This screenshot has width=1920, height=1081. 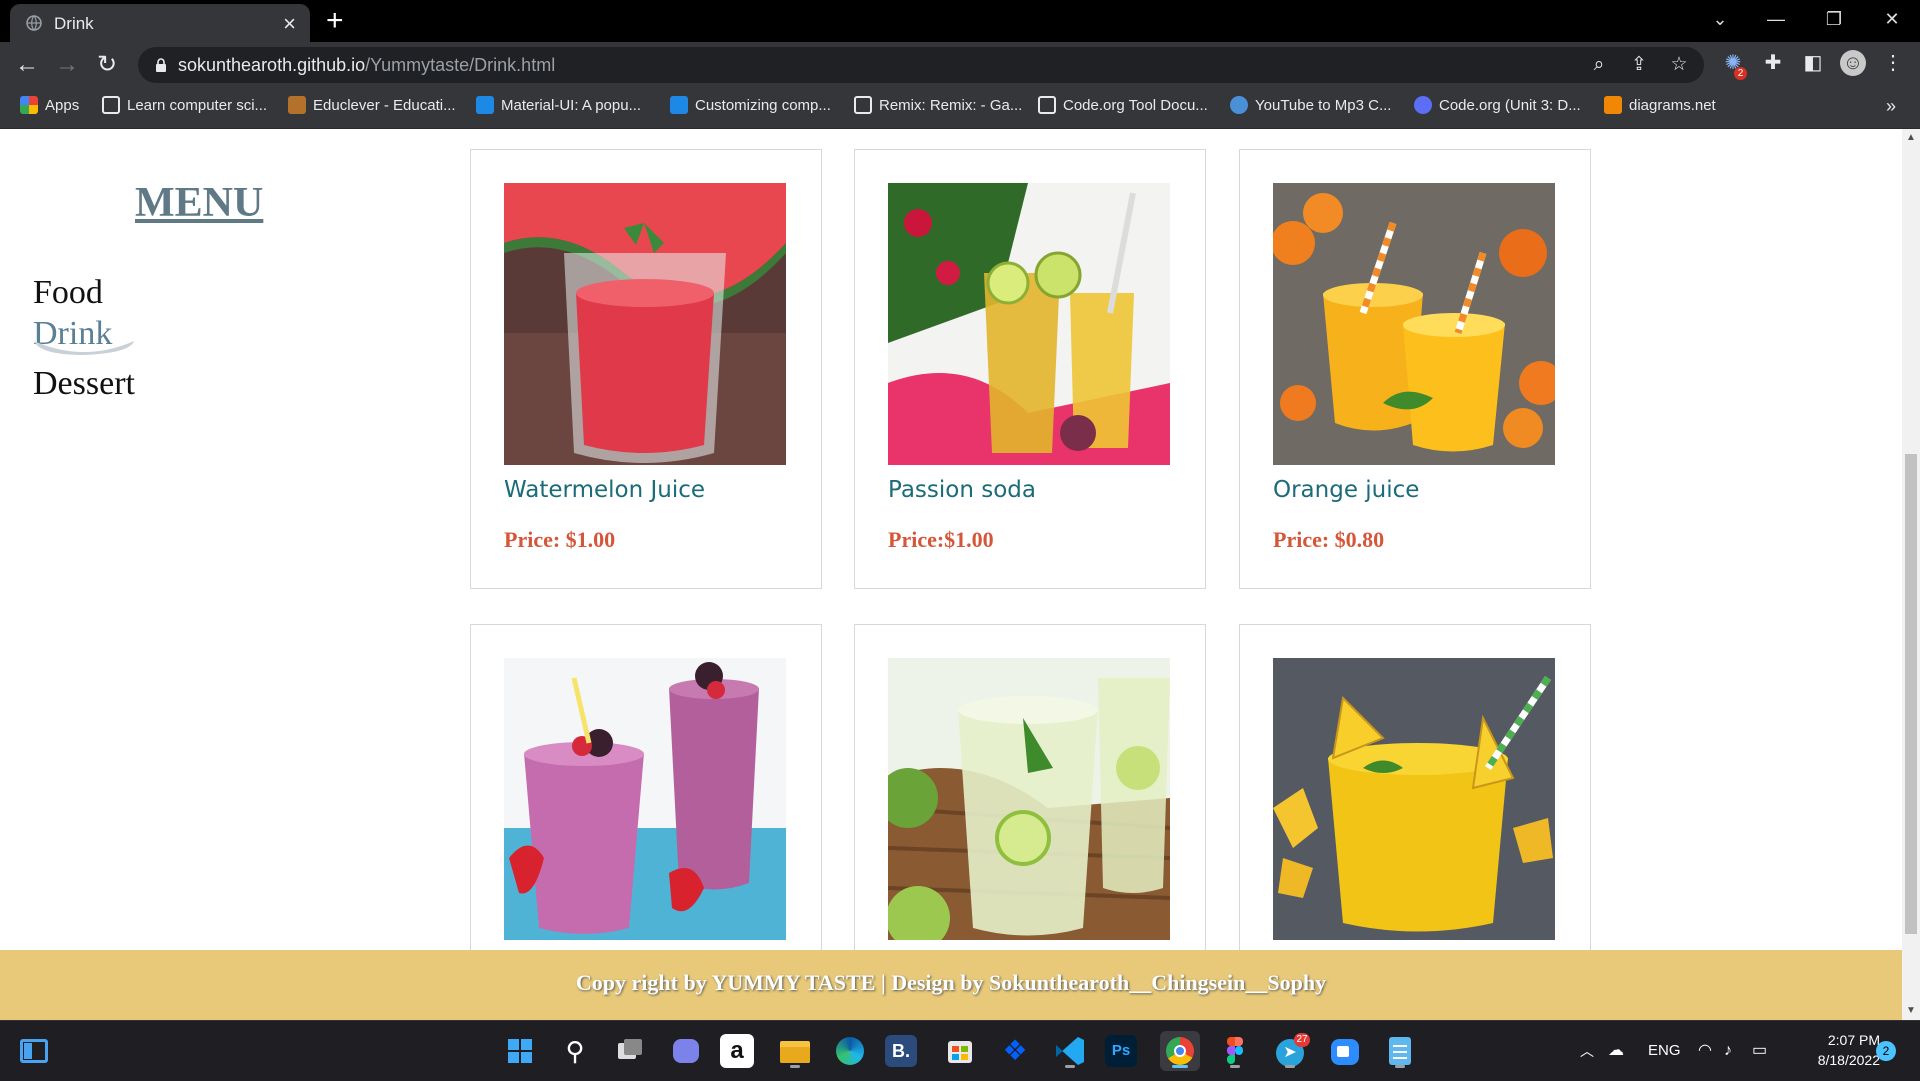 What do you see at coordinates (1705, 1051) in the screenshot?
I see `wifi-icon: ◠` at bounding box center [1705, 1051].